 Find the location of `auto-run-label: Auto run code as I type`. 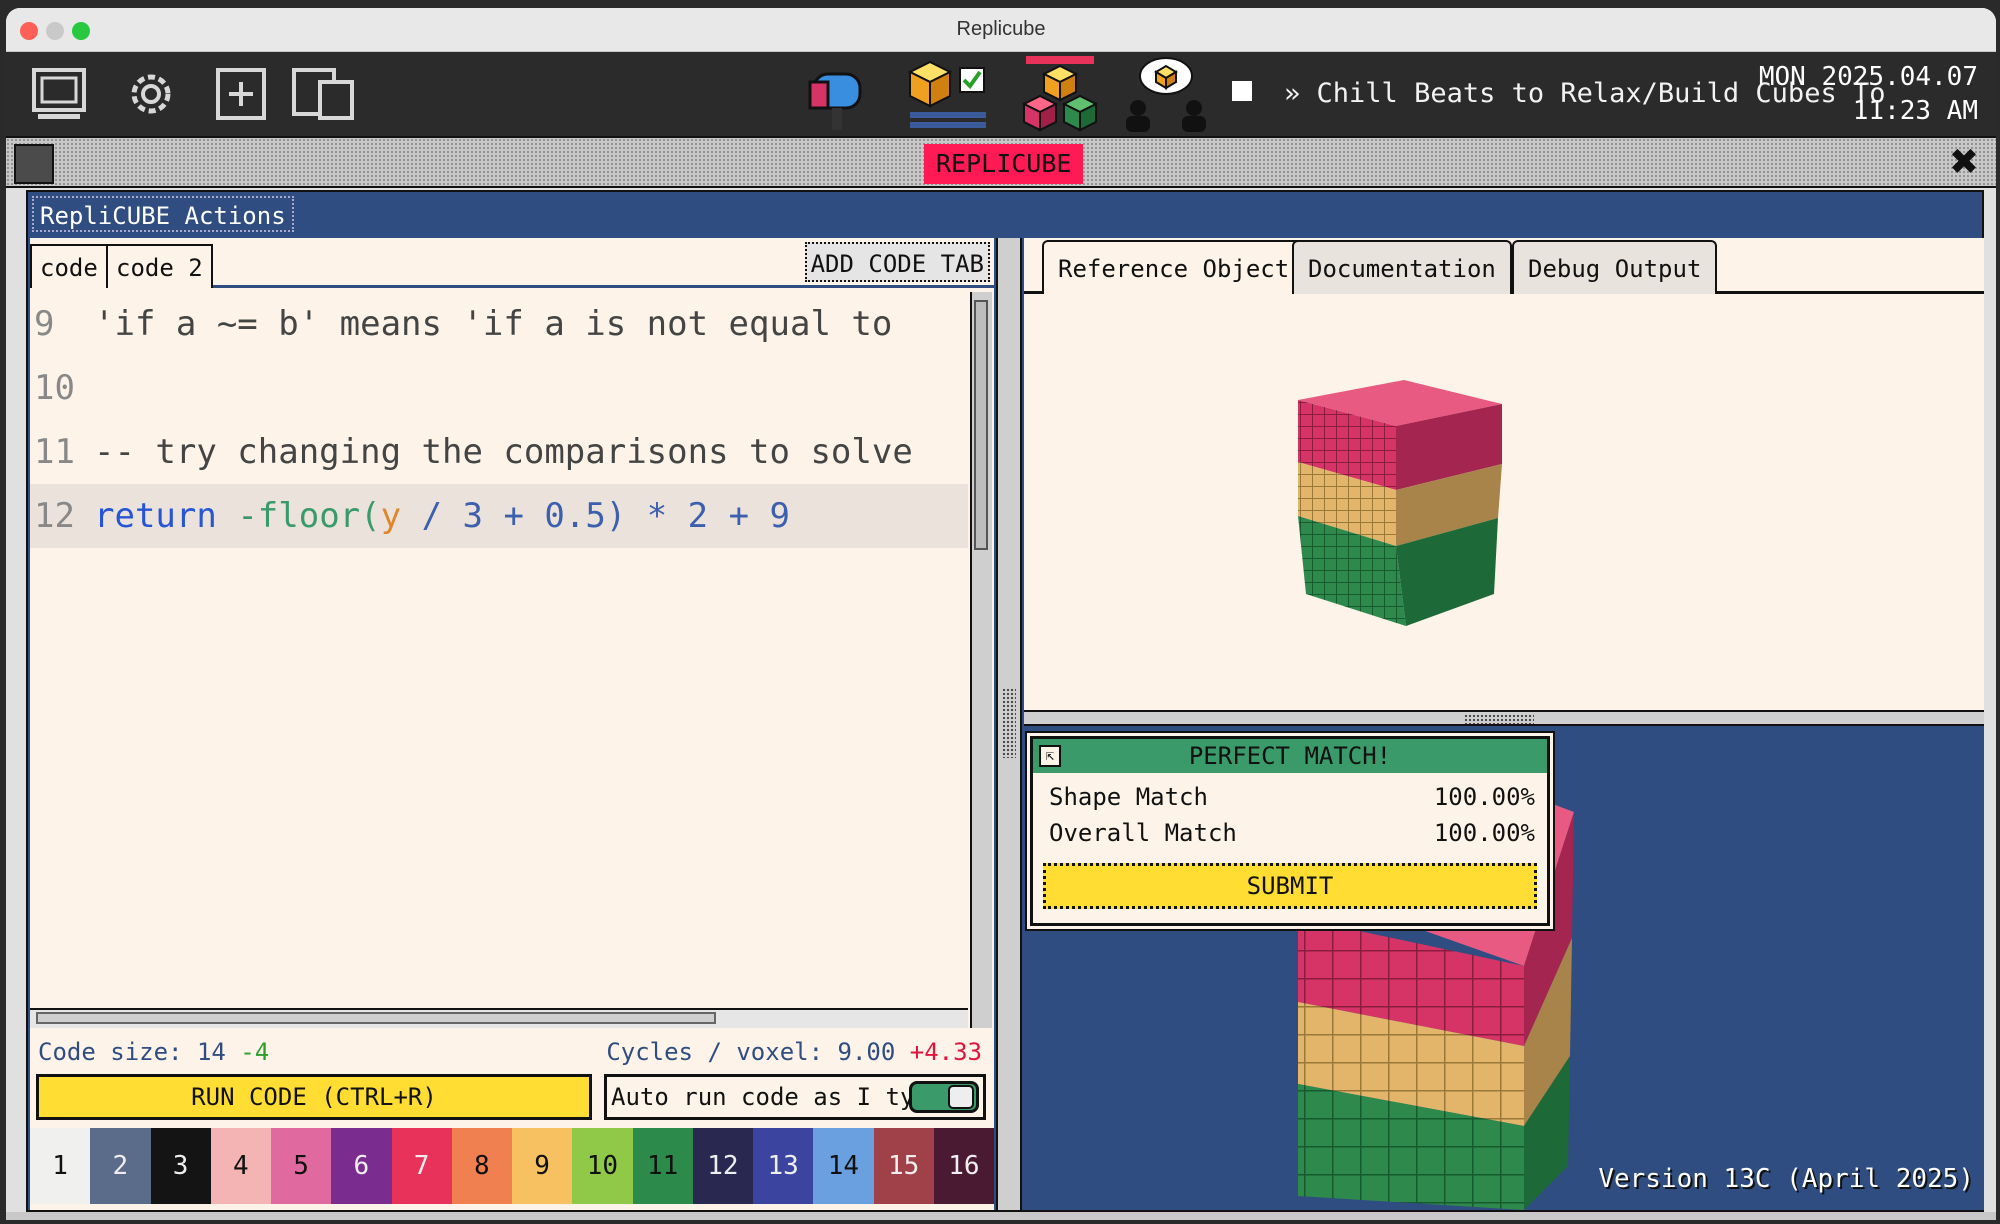

auto-run-label: Auto run code as I type is located at coordinates (777, 1097).